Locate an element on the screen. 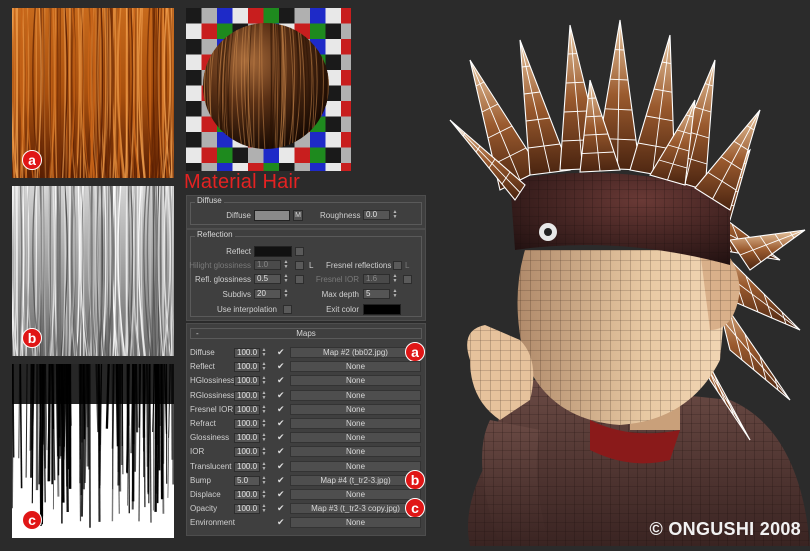 The image size is (810, 551). subdivs-label: Subdivs is located at coordinates (220, 294).